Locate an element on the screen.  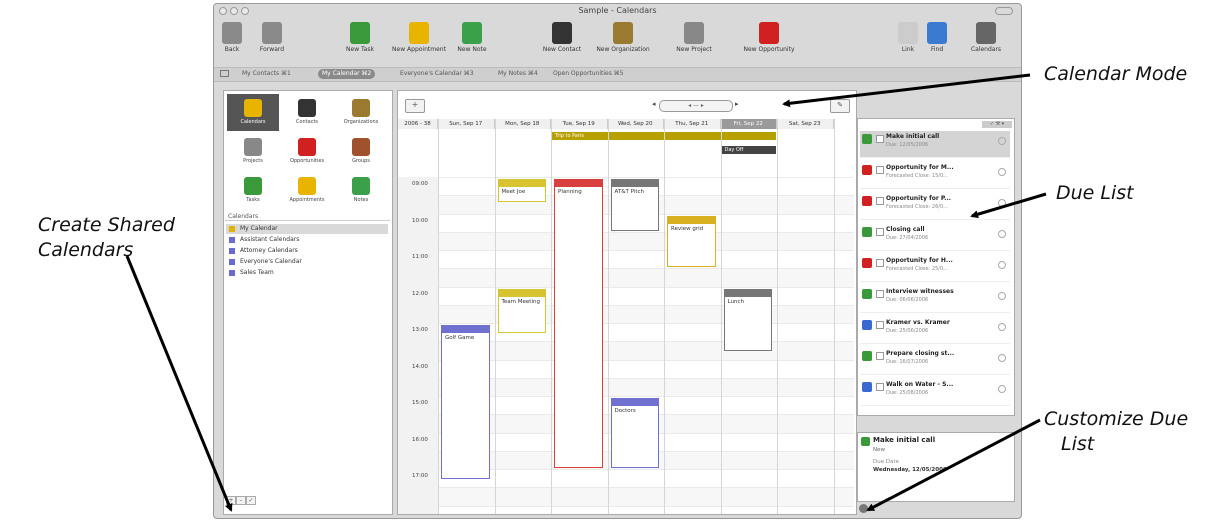
annotation-calendar-mode: Calendar Mode is located at coordinates (1116, 74).